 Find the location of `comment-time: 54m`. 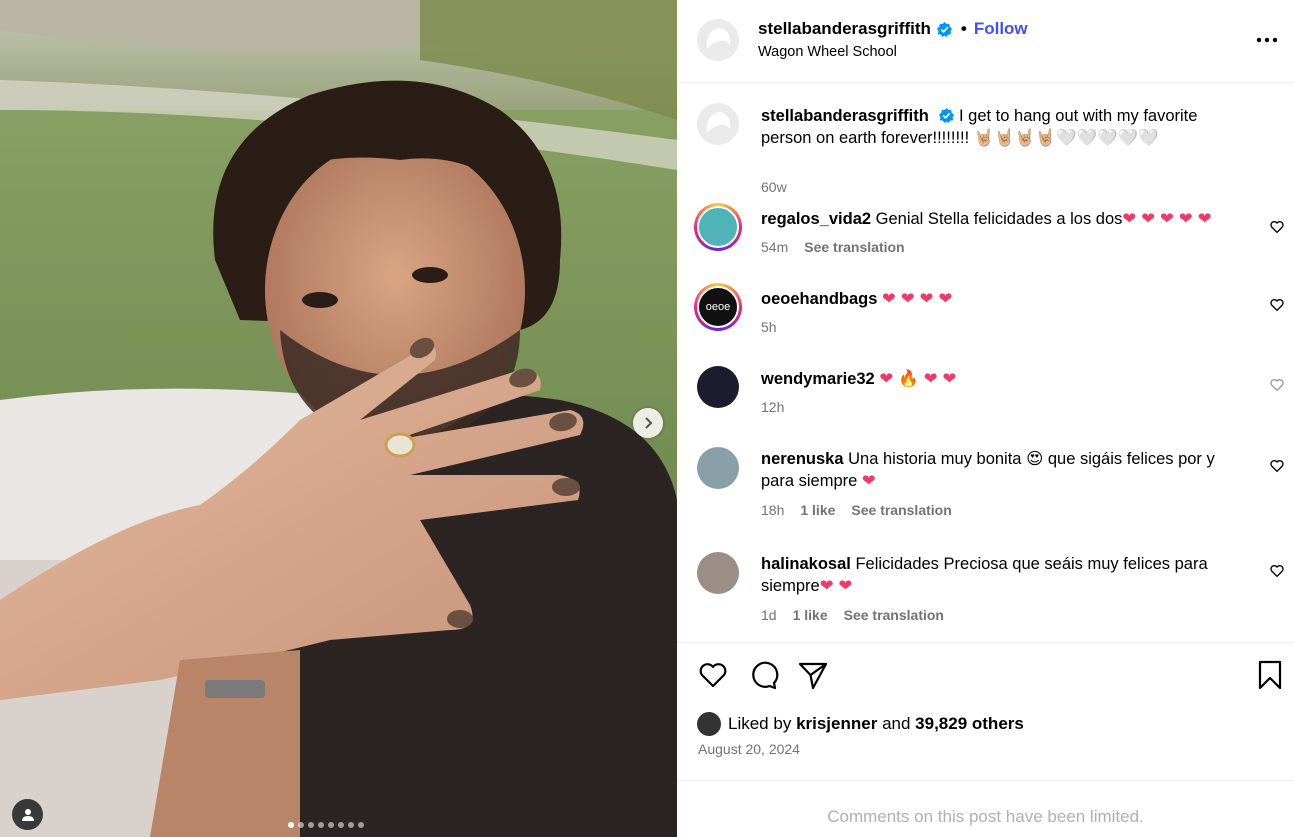

comment-time: 54m is located at coordinates (774, 247).